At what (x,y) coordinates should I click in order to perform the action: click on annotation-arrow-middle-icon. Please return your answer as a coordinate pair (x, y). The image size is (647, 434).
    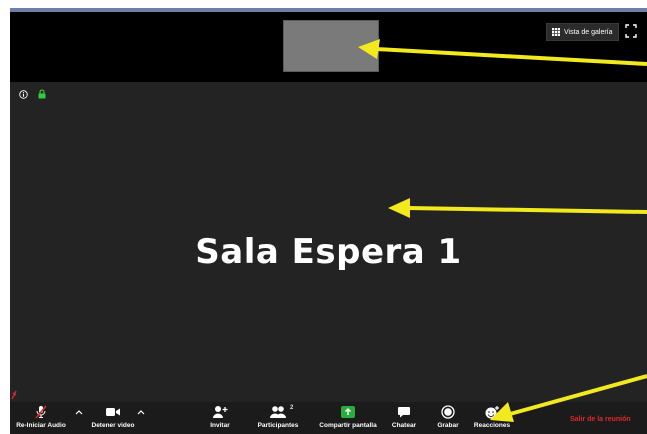
    Looking at the image, I should click on (517, 208).